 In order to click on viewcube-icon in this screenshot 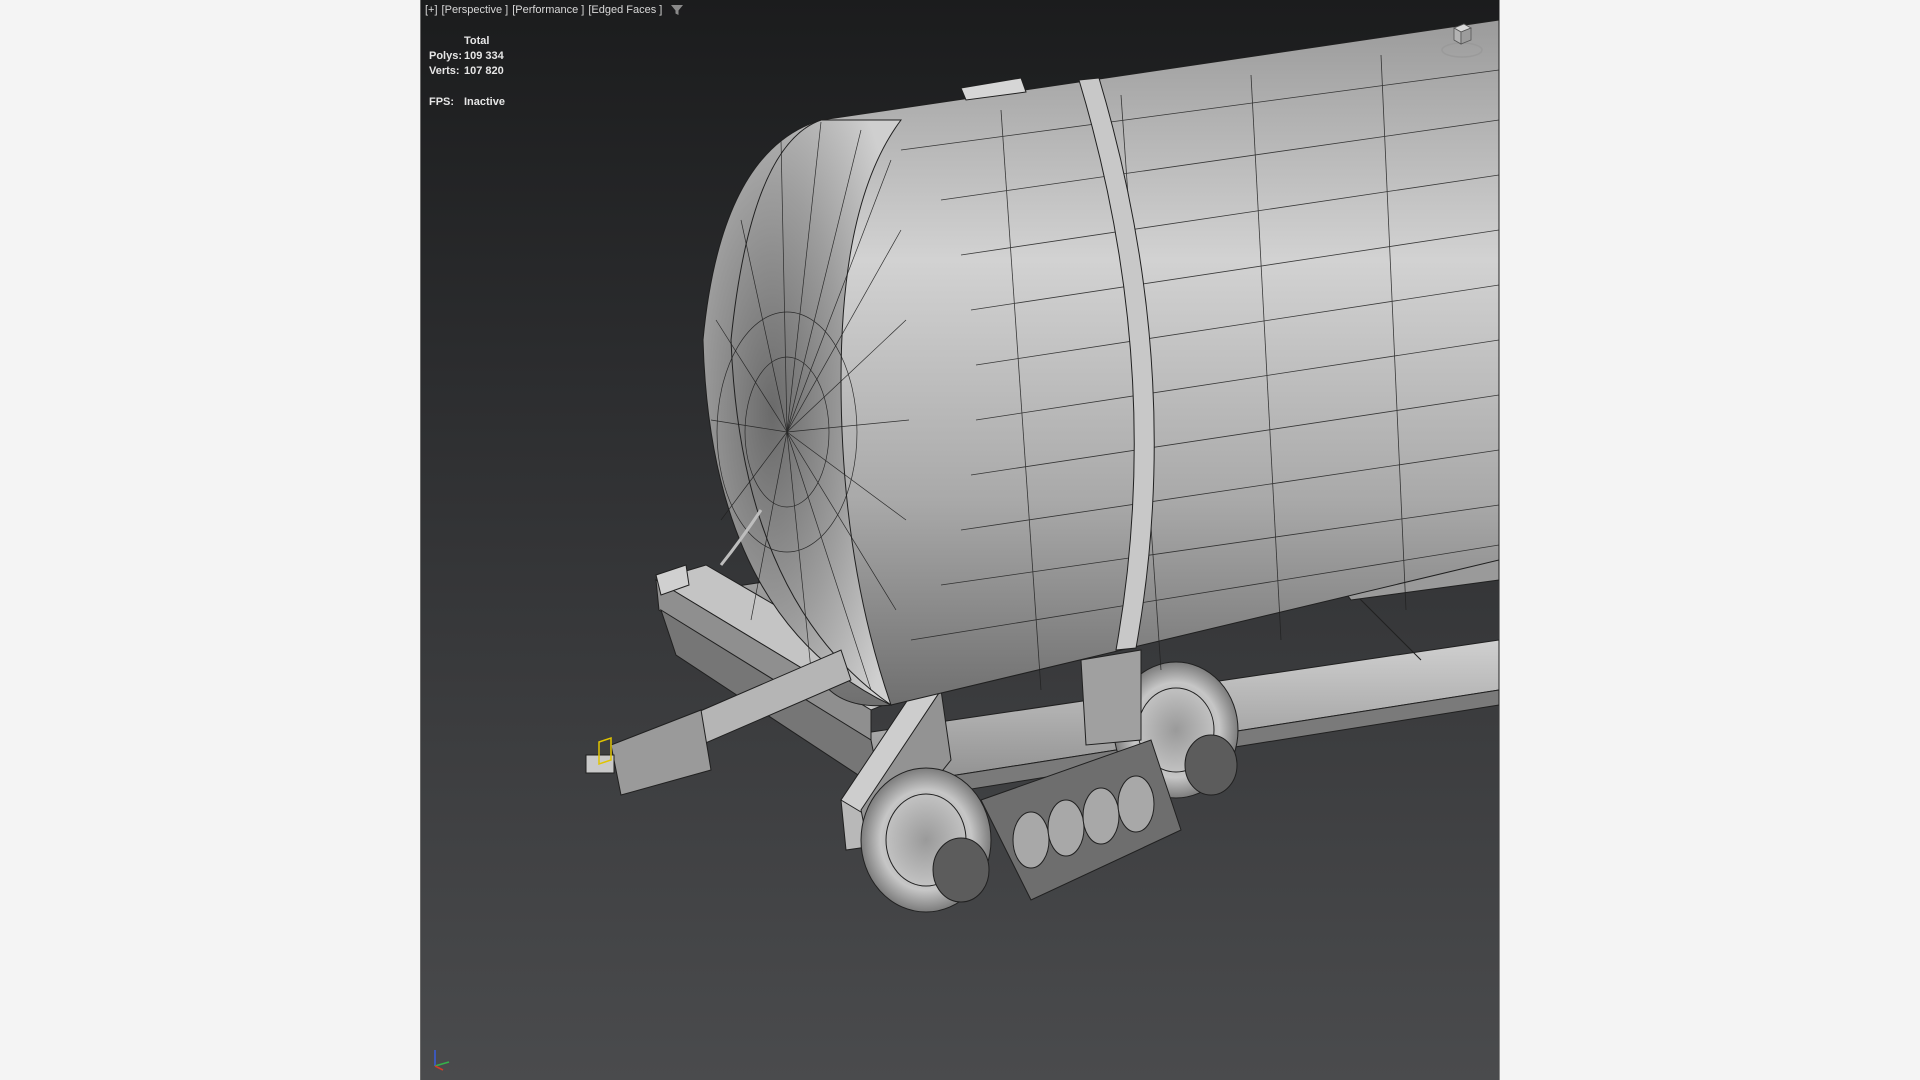, I will do `click(1462, 39)`.